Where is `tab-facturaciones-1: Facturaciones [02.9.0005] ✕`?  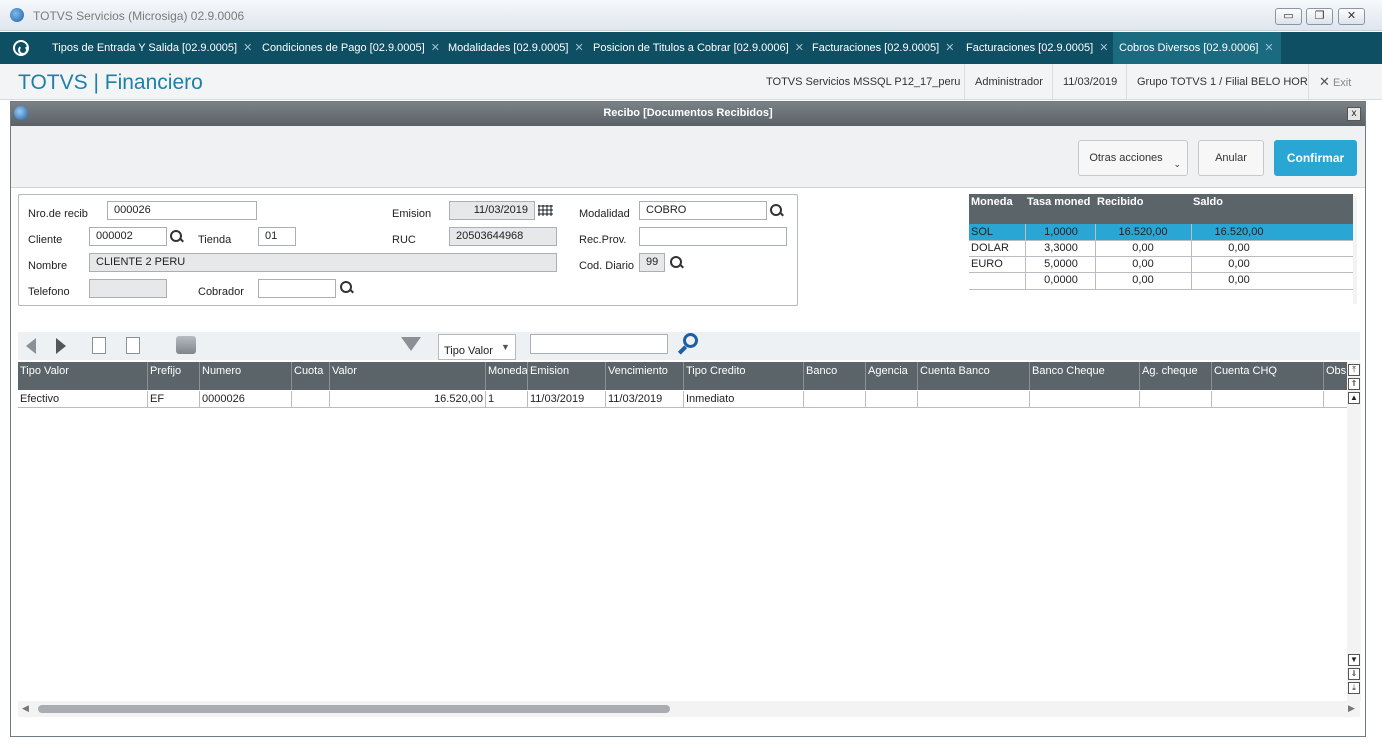
tab-facturaciones-1: Facturaciones [02.9.0005] ✕ is located at coordinates (883, 48).